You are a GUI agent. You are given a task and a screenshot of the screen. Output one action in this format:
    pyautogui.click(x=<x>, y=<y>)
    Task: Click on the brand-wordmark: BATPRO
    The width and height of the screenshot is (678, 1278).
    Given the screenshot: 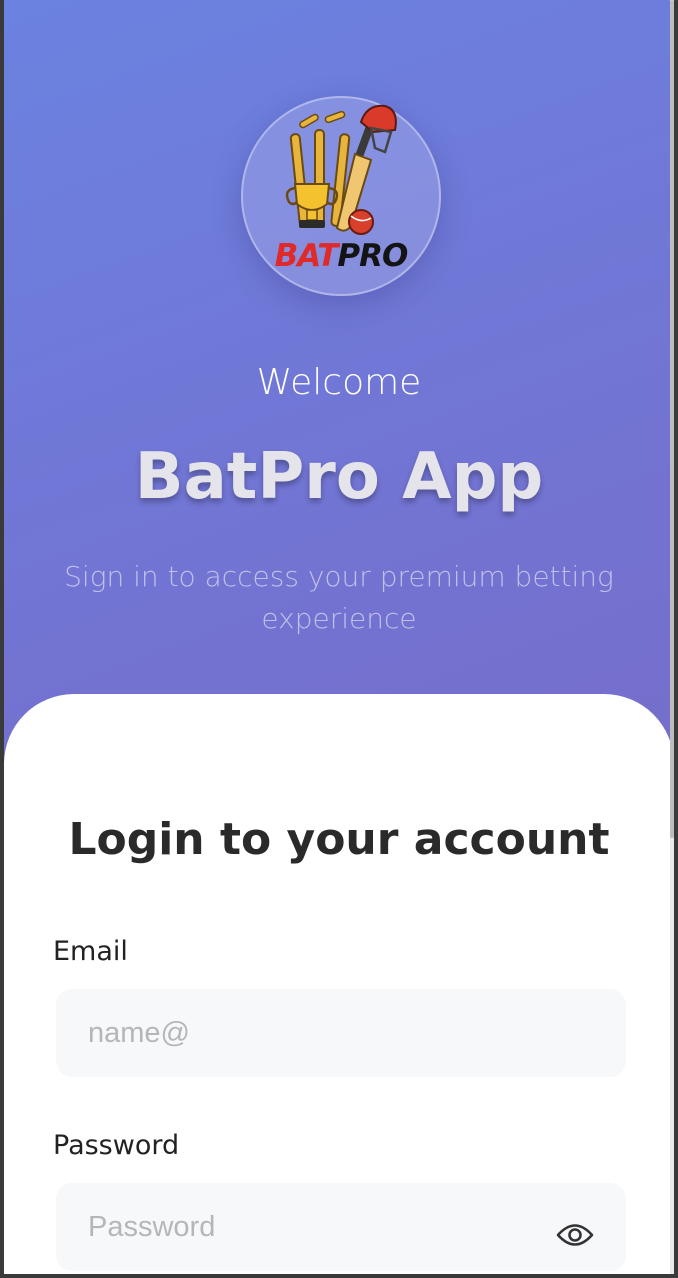 What is the action you would take?
    pyautogui.click(x=341, y=256)
    